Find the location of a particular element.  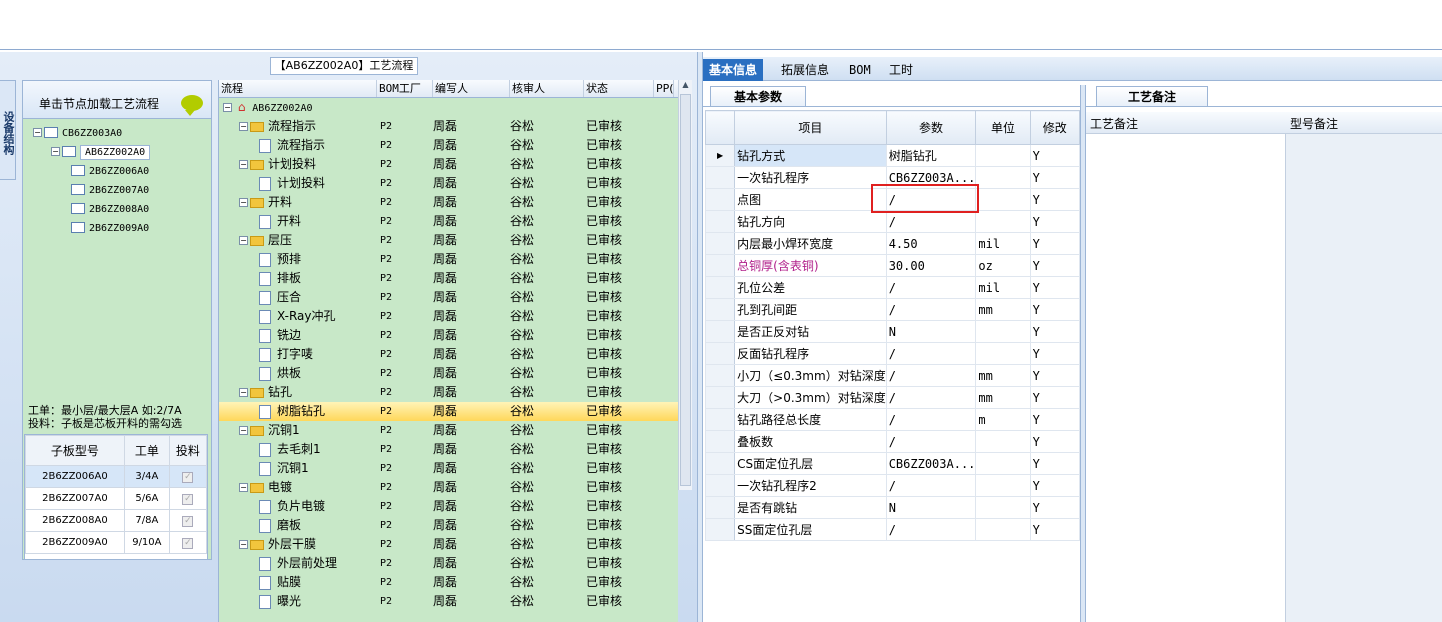

process-step-cell: − 沉铜1 is located at coordinates (298, 430).